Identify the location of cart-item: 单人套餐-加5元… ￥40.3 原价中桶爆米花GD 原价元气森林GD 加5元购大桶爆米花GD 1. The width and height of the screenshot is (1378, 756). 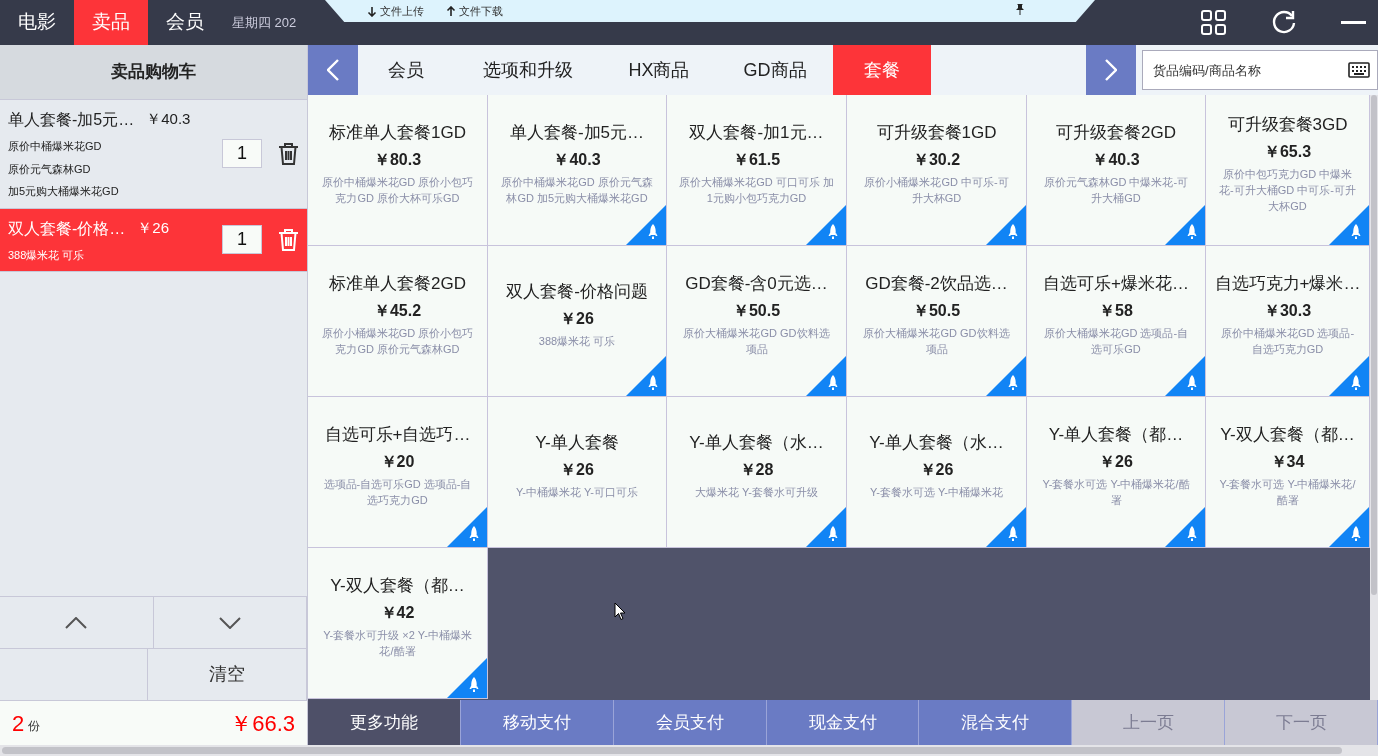
(153, 154).